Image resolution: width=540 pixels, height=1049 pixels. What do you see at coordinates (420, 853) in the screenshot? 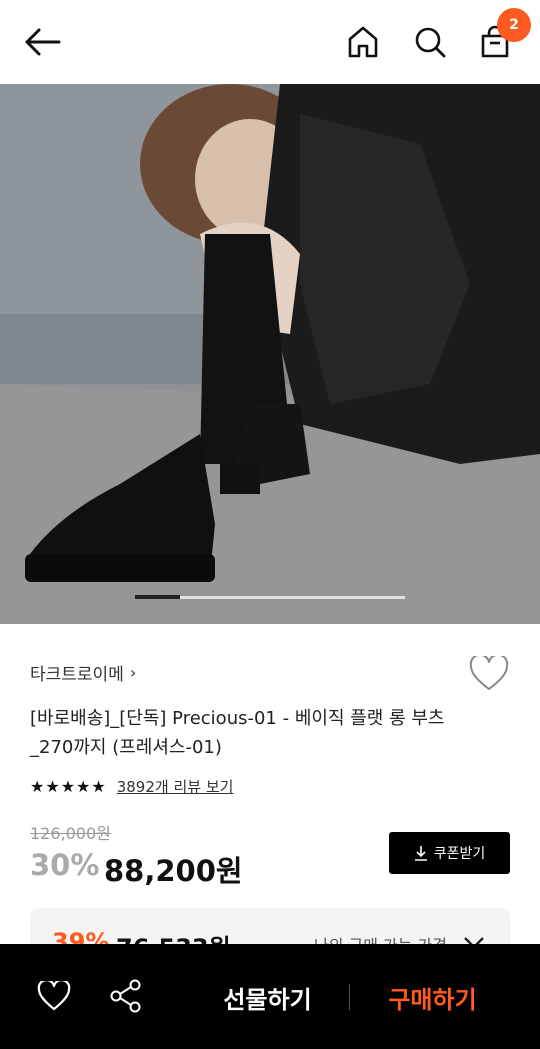
I see `download-icon` at bounding box center [420, 853].